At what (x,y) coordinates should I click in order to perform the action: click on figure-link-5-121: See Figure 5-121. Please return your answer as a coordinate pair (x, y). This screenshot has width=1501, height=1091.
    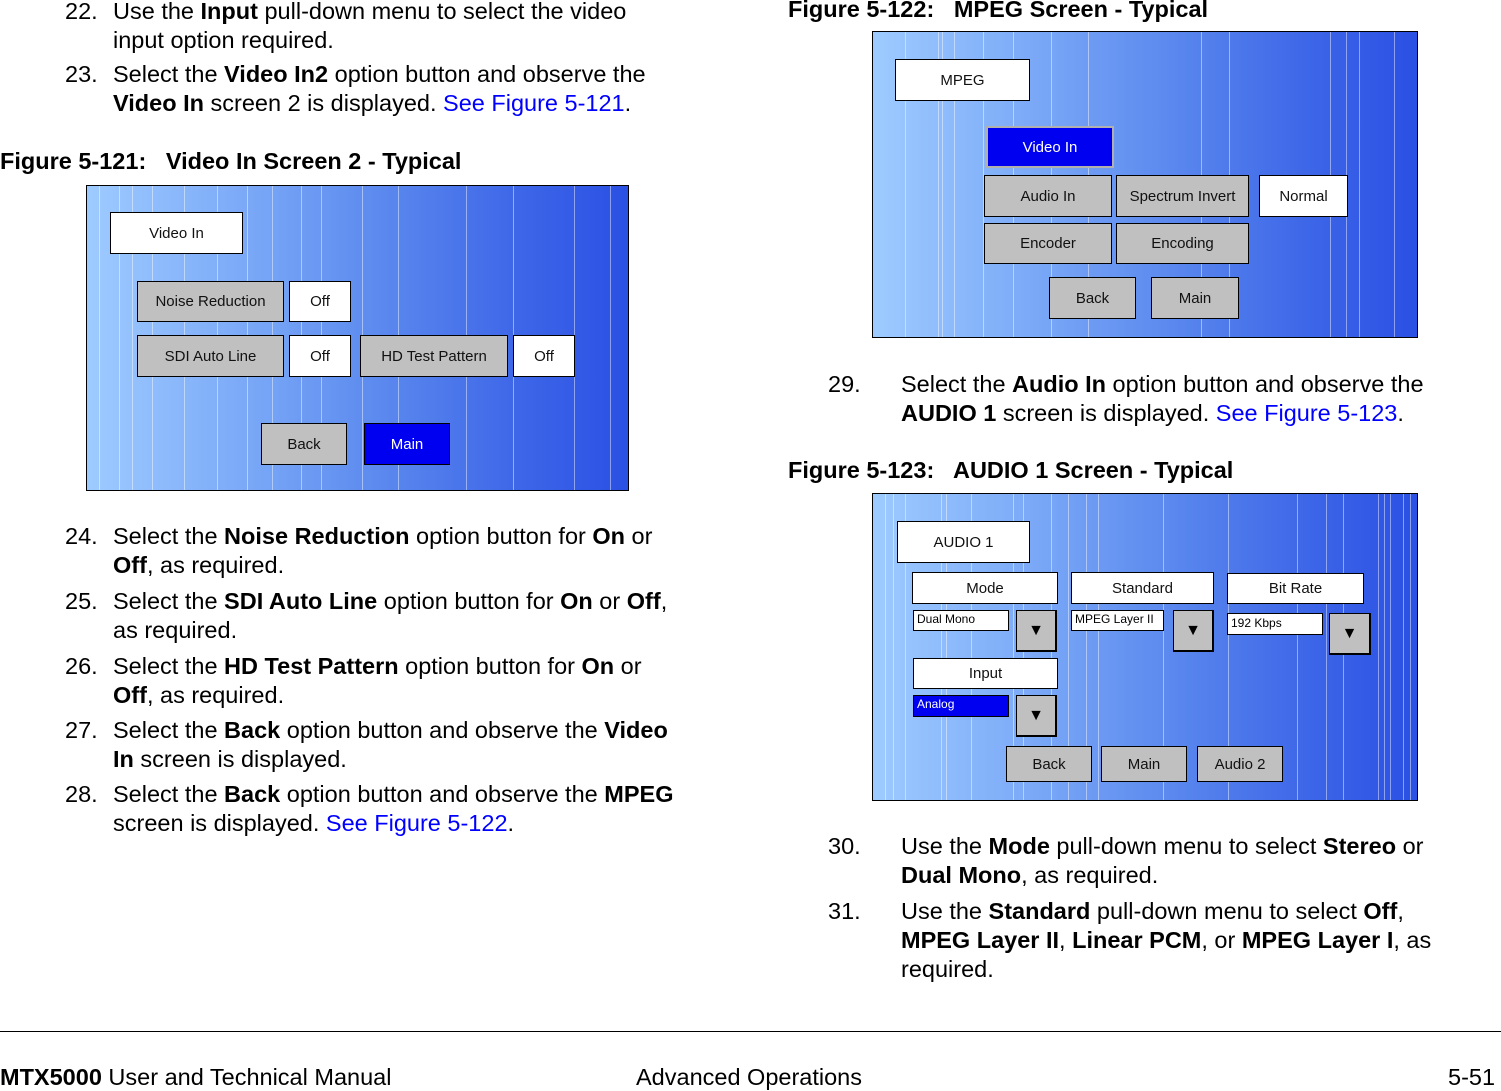
    Looking at the image, I should click on (534, 103).